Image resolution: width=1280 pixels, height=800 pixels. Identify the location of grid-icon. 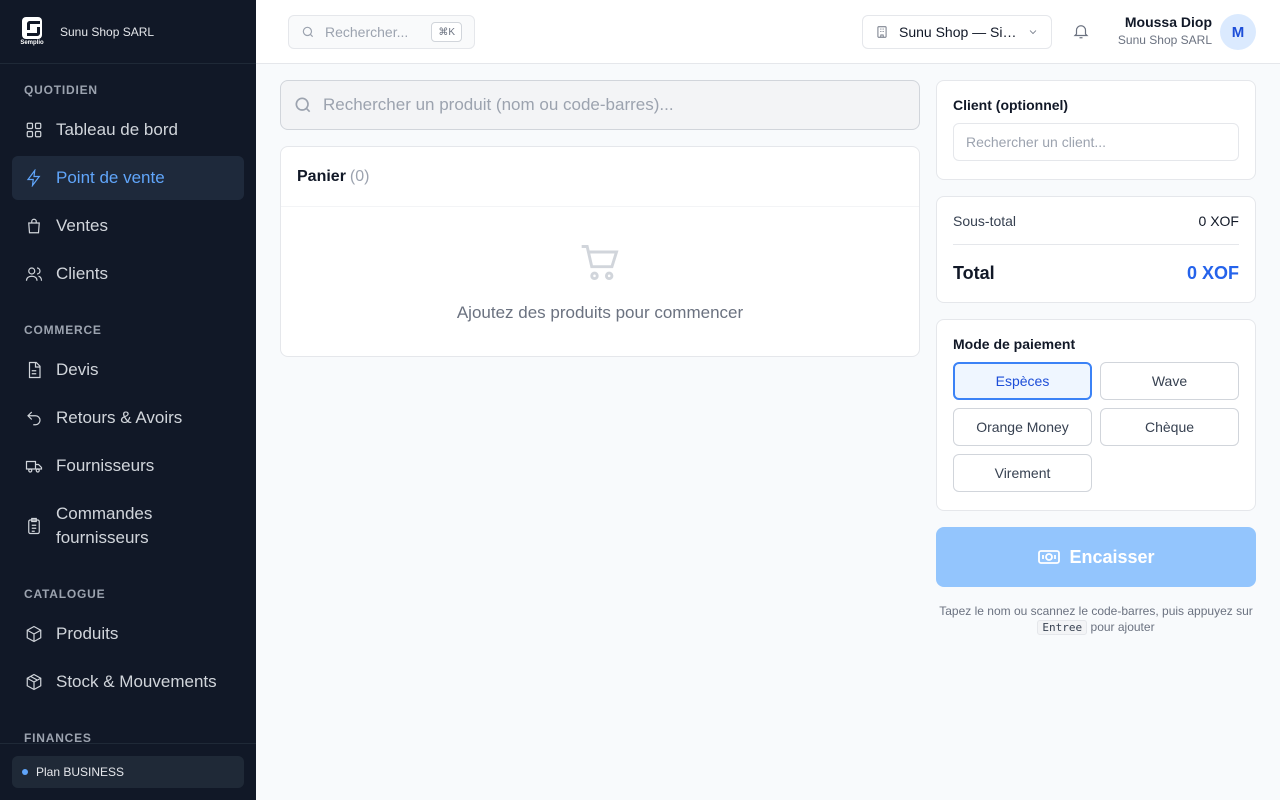
(34, 130).